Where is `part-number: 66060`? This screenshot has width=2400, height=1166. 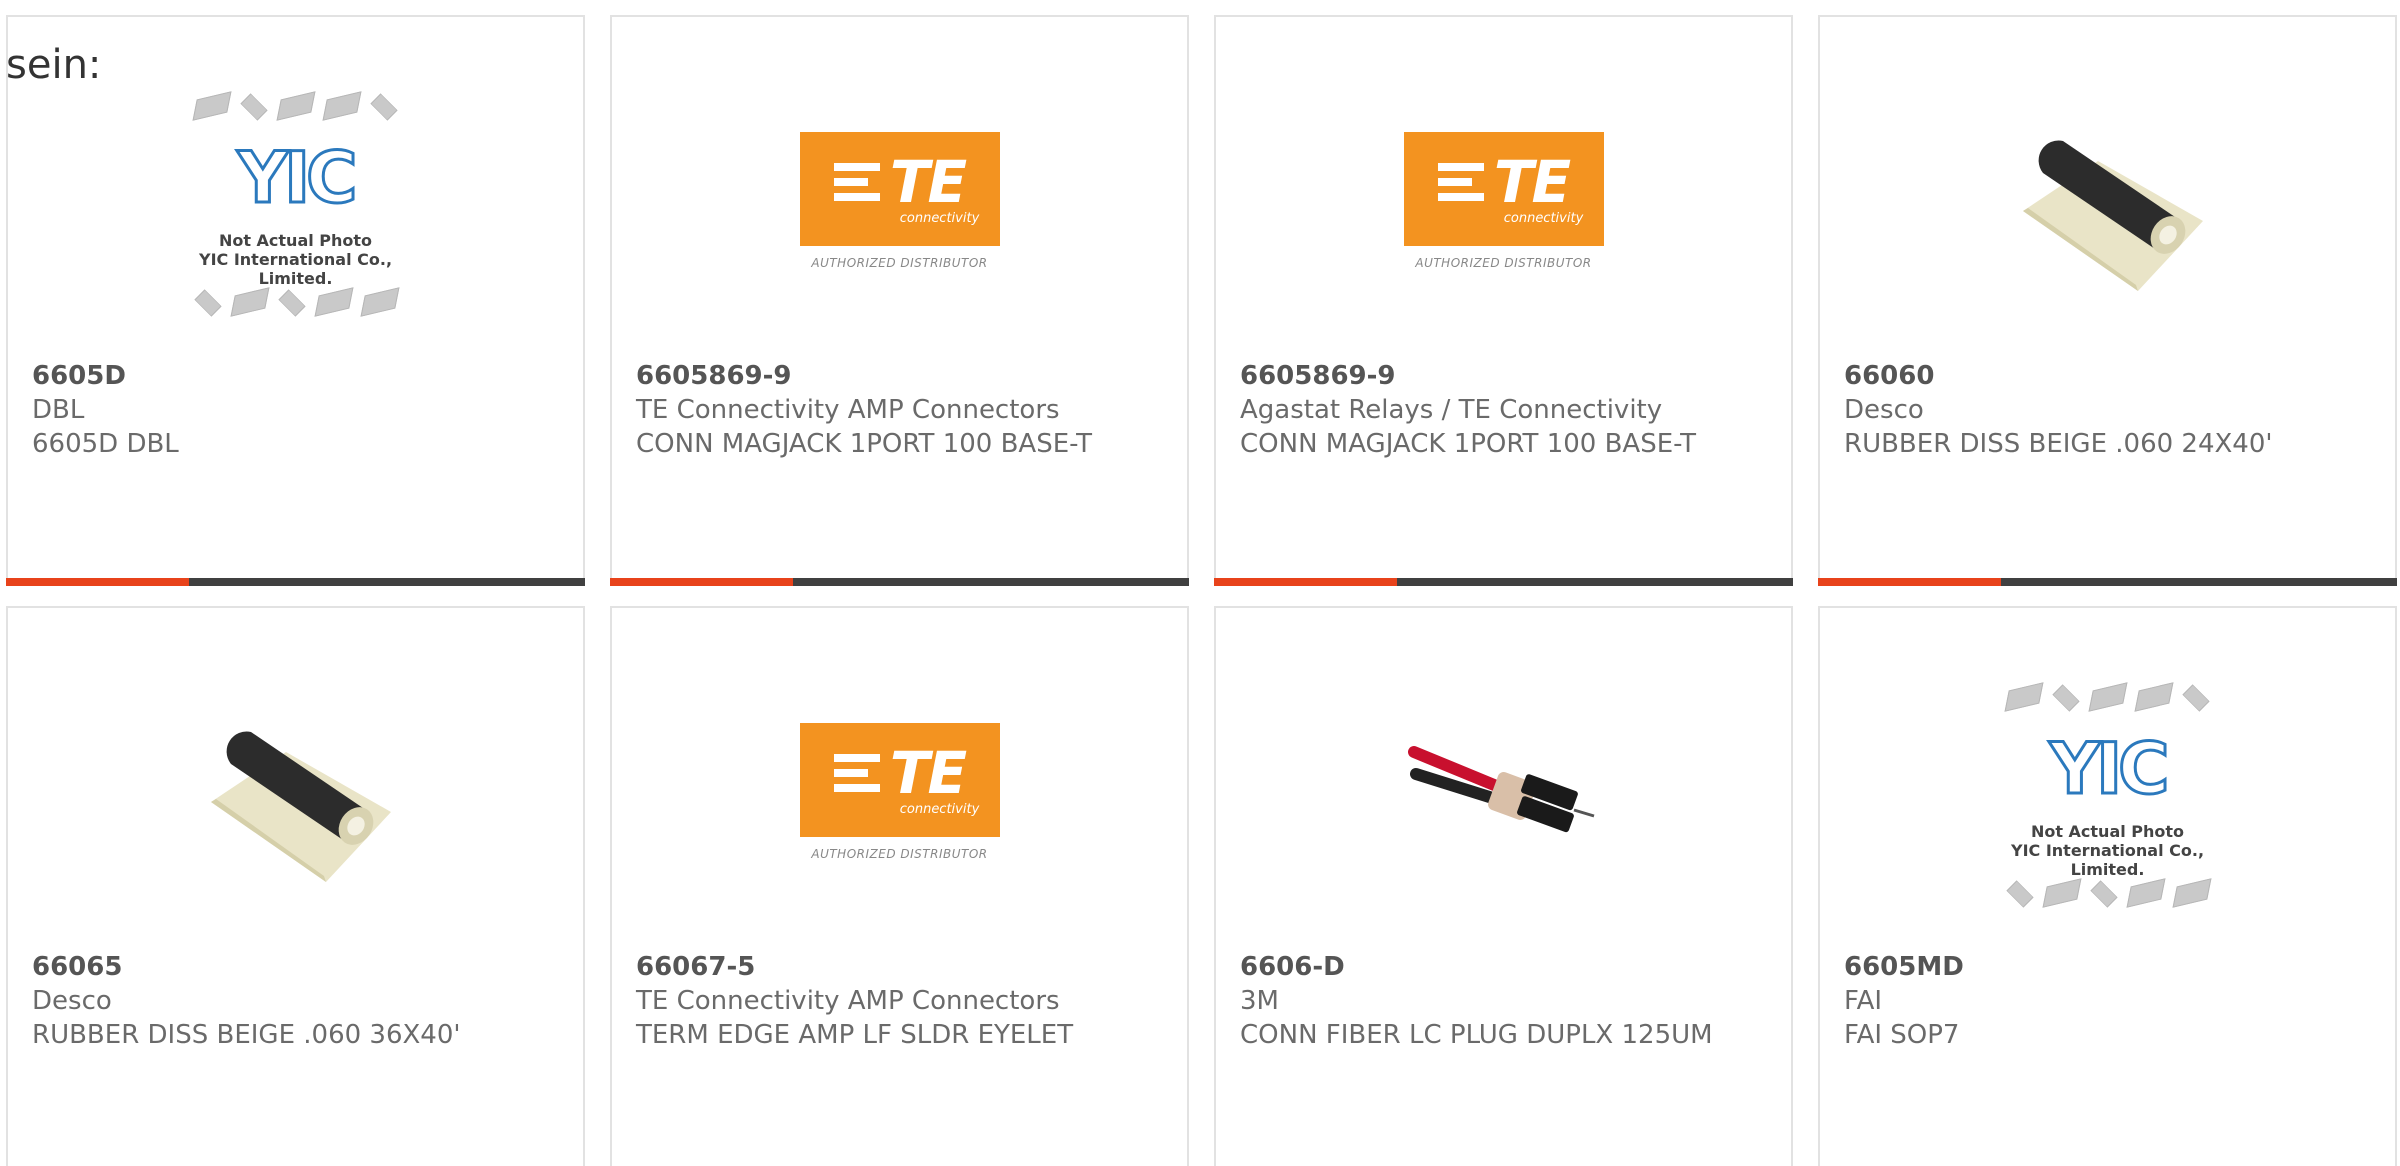 part-number: 66060 is located at coordinates (2107, 376).